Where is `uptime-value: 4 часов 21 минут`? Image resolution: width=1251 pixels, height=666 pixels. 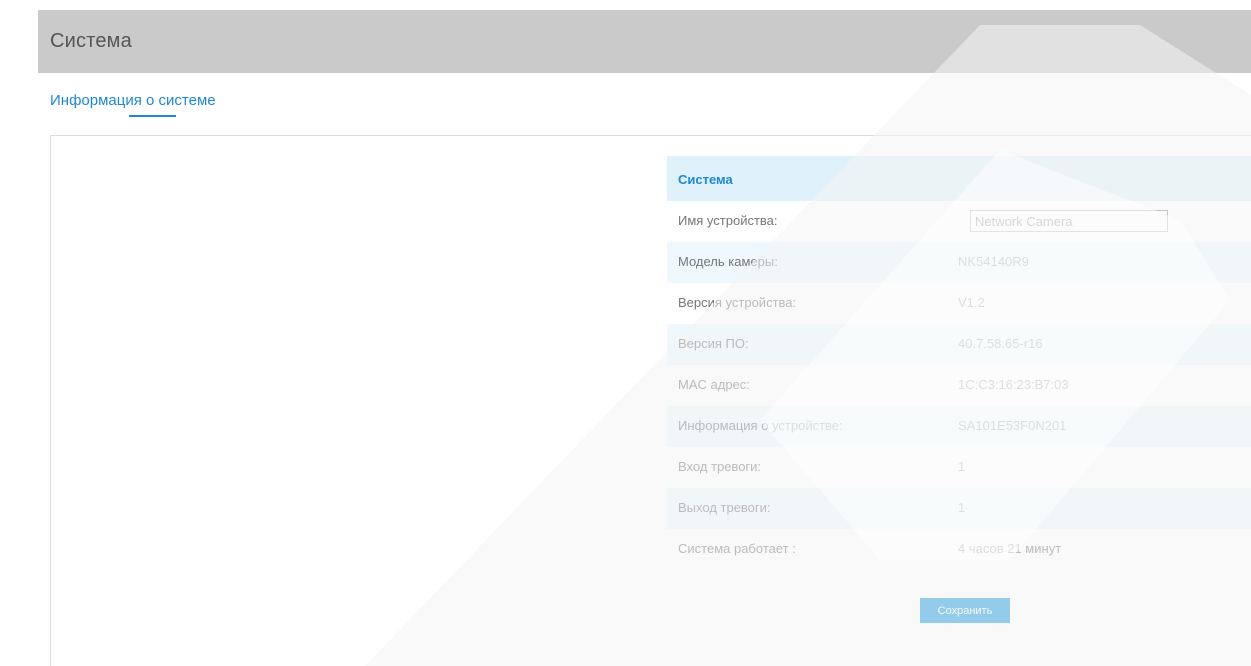
uptime-value: 4 часов 21 минут is located at coordinates (1010, 548).